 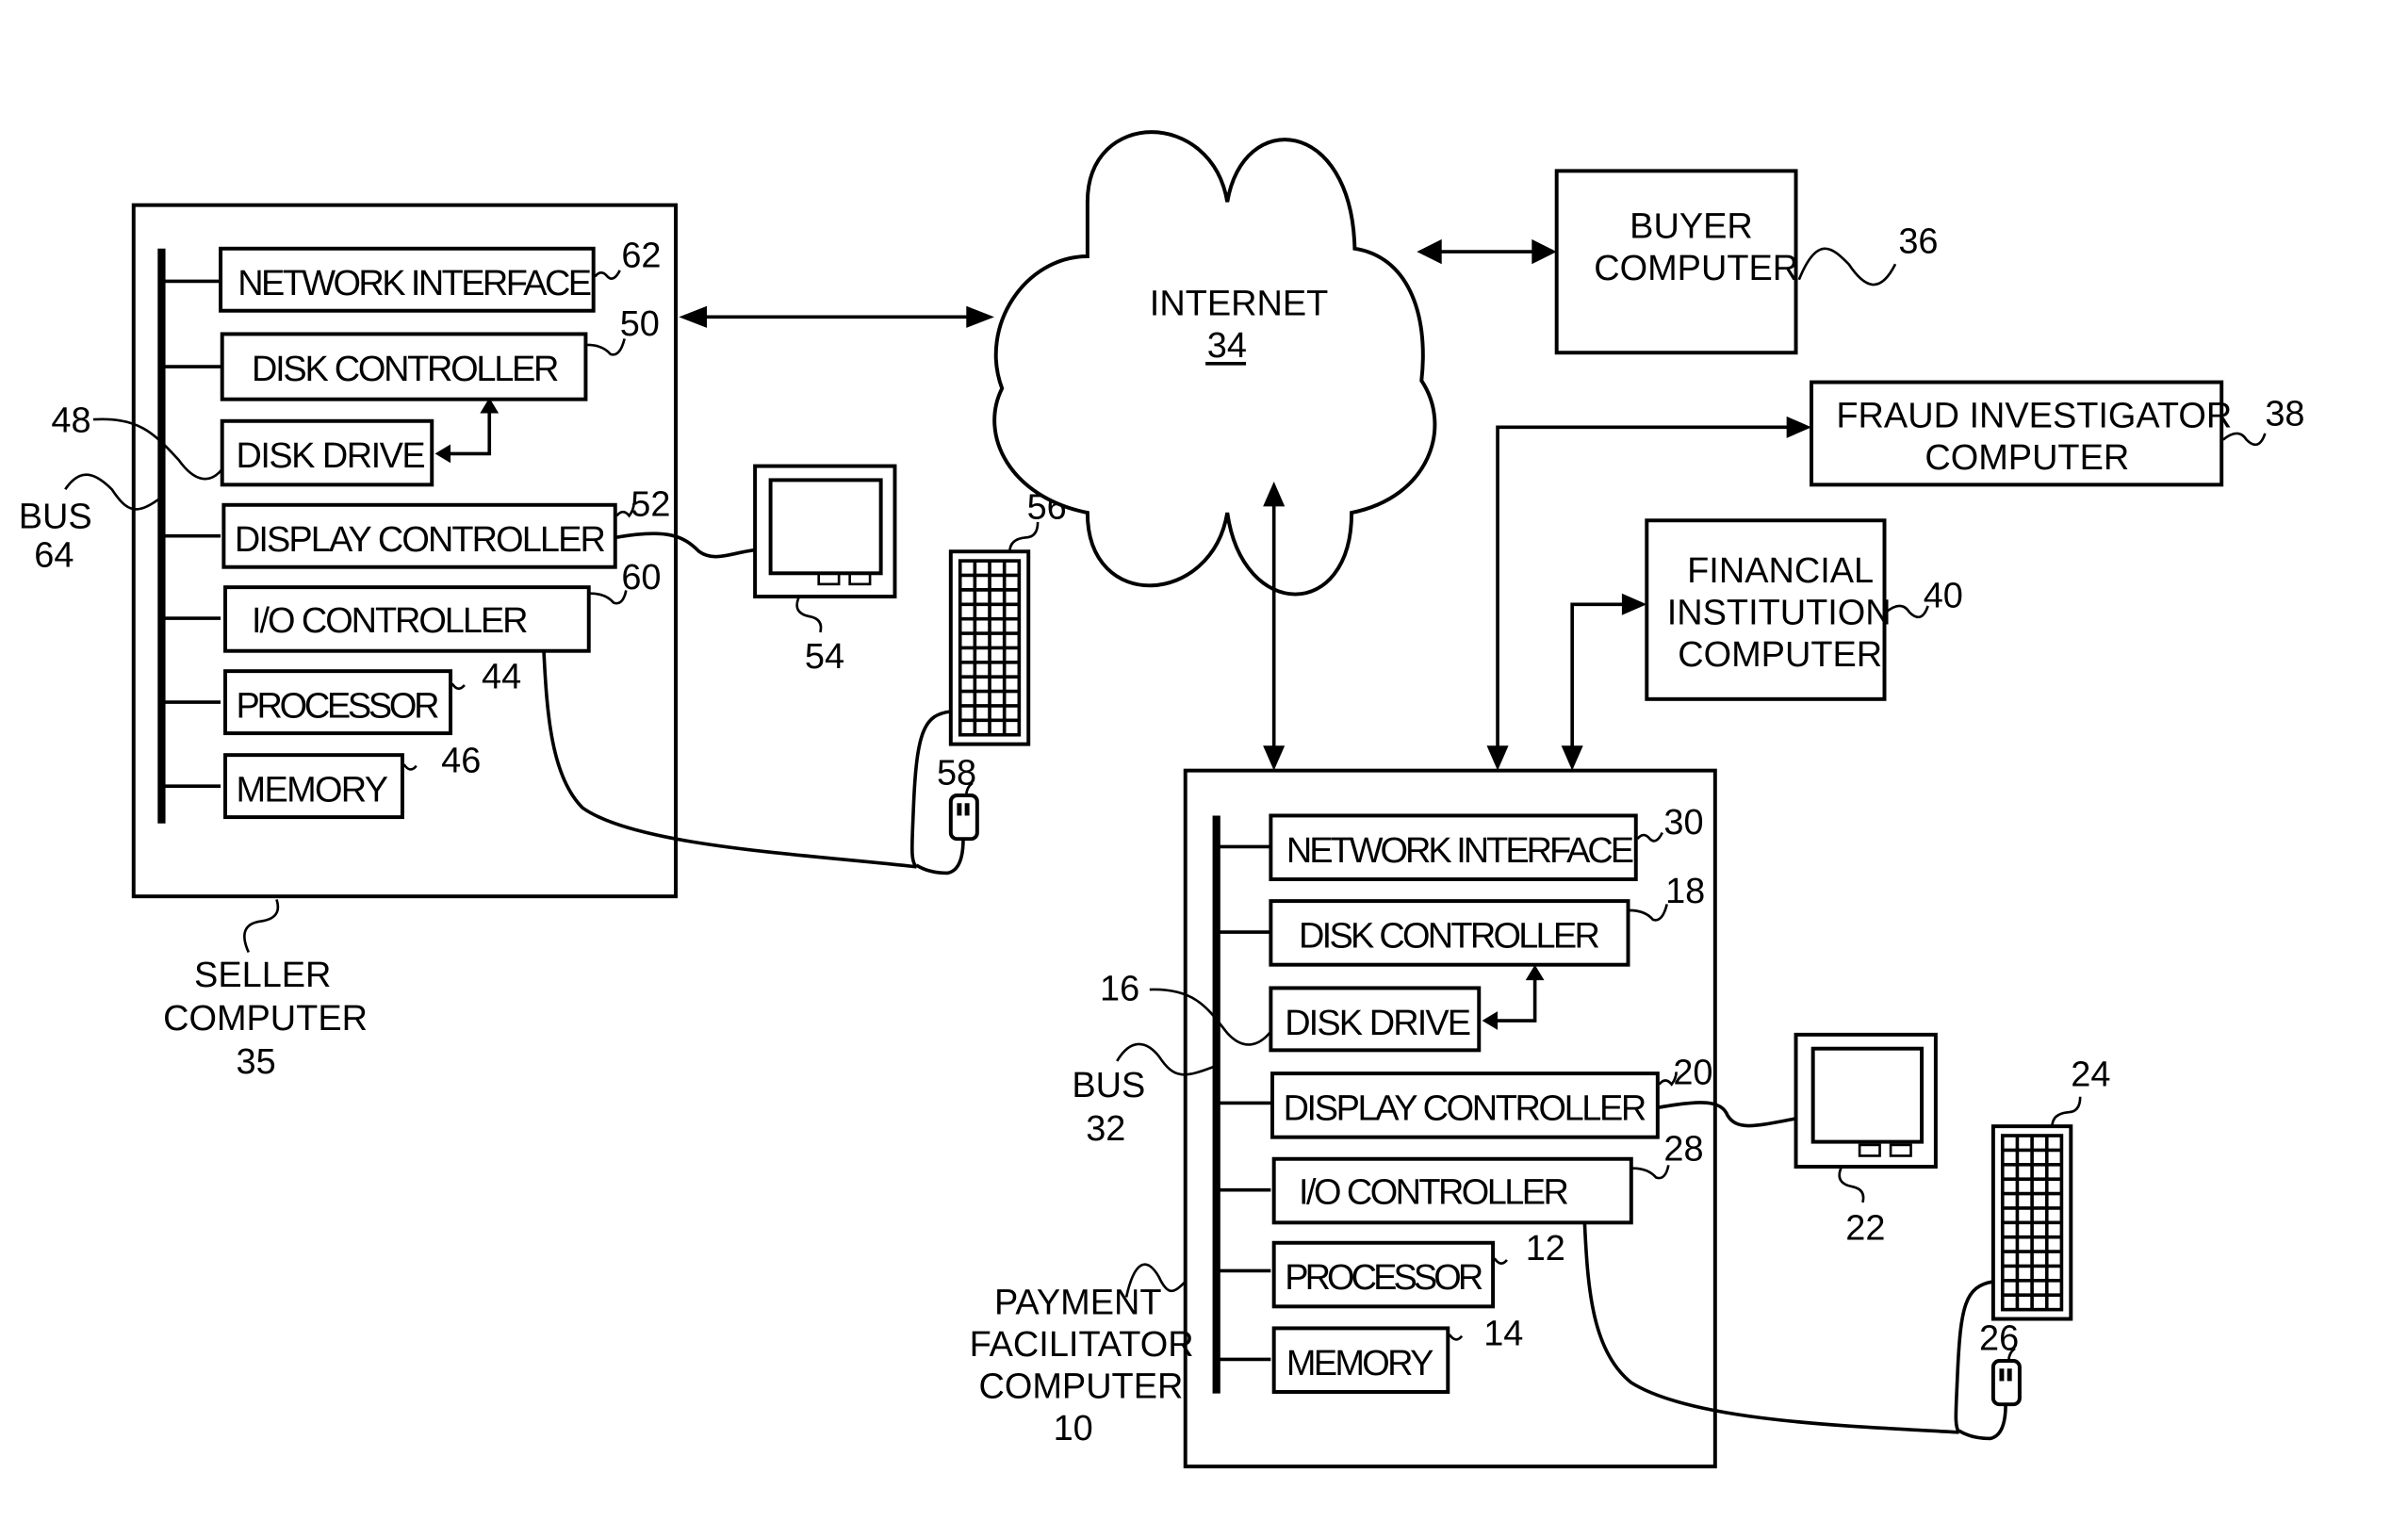 I want to click on svg-text: 30, so click(x=1683, y=823).